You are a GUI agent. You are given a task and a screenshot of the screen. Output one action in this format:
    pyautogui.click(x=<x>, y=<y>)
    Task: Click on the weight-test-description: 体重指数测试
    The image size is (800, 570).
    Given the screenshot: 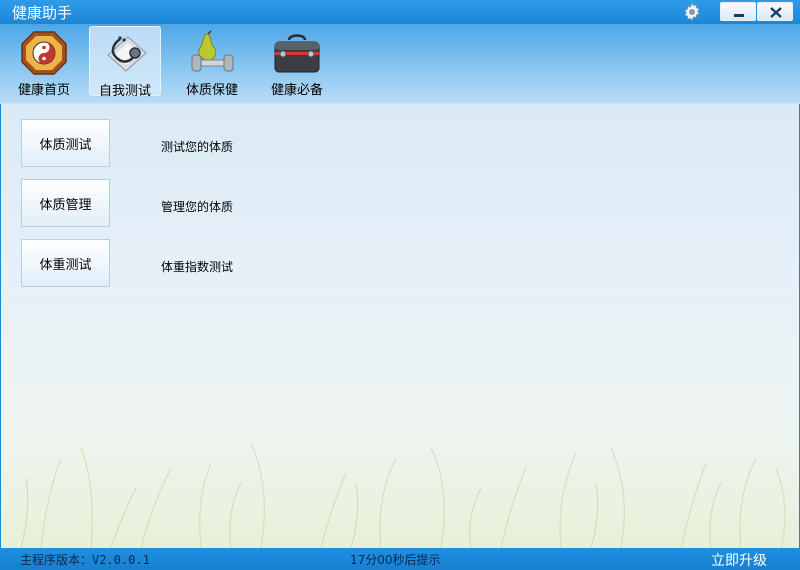 What is the action you would take?
    pyautogui.click(x=197, y=267)
    